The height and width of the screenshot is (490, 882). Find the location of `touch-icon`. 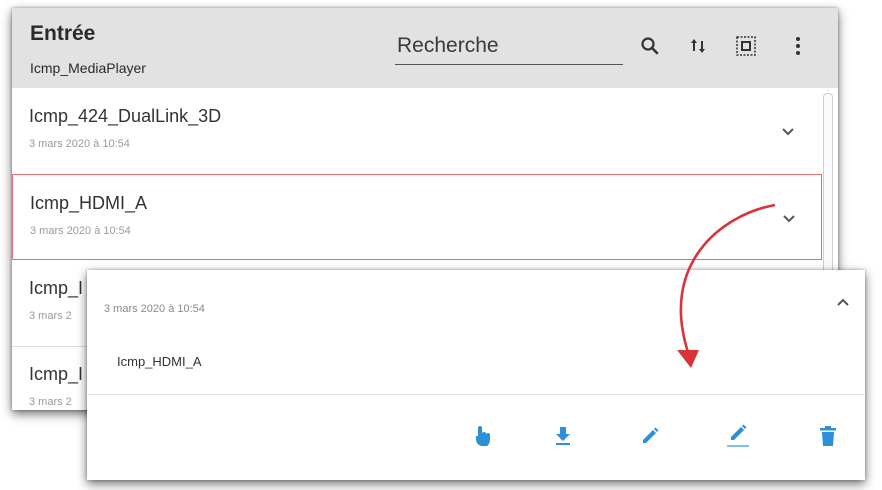

touch-icon is located at coordinates (482, 436).